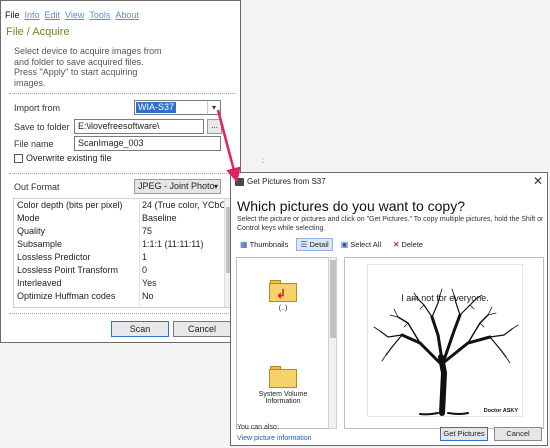  I want to click on annotation-arrow, so click(228, 146).